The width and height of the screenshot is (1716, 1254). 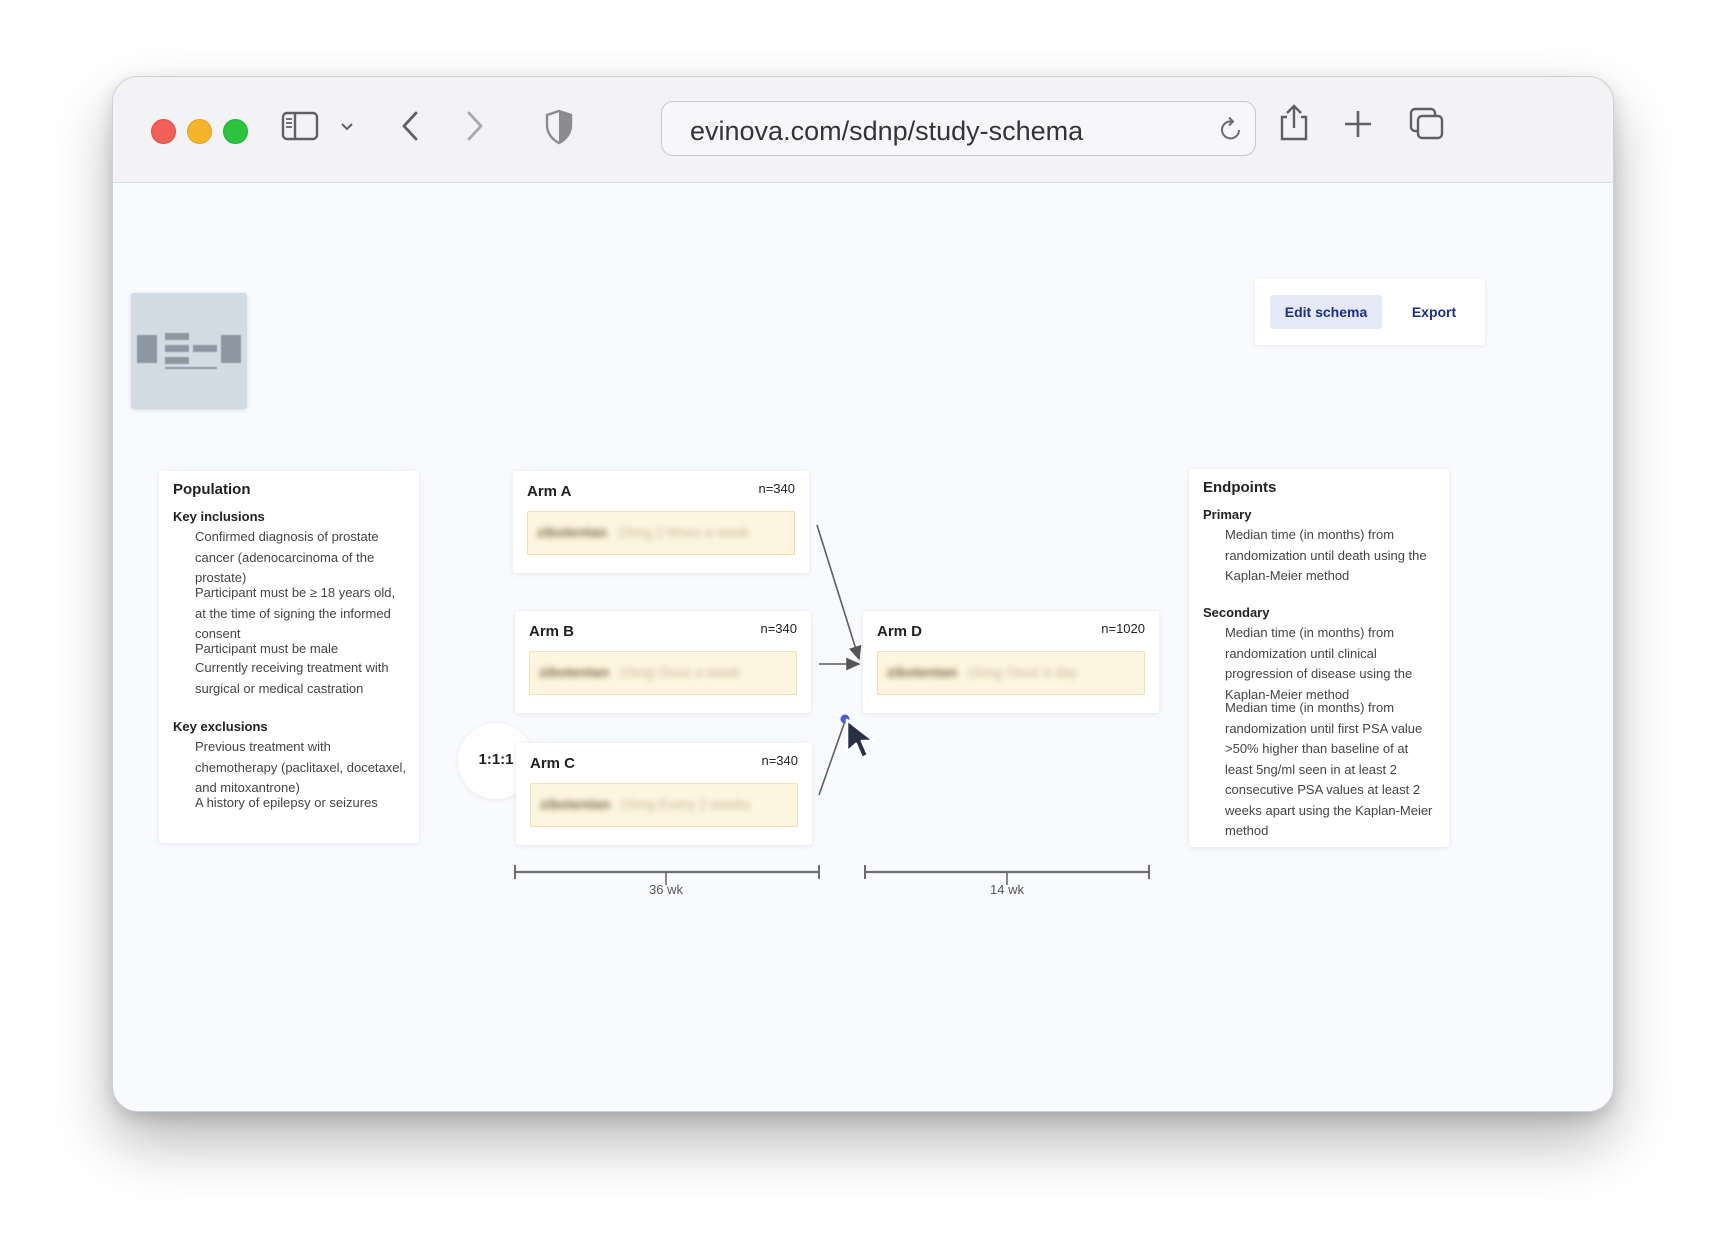 What do you see at coordinates (301, 127) in the screenshot?
I see `sidebar-icon` at bounding box center [301, 127].